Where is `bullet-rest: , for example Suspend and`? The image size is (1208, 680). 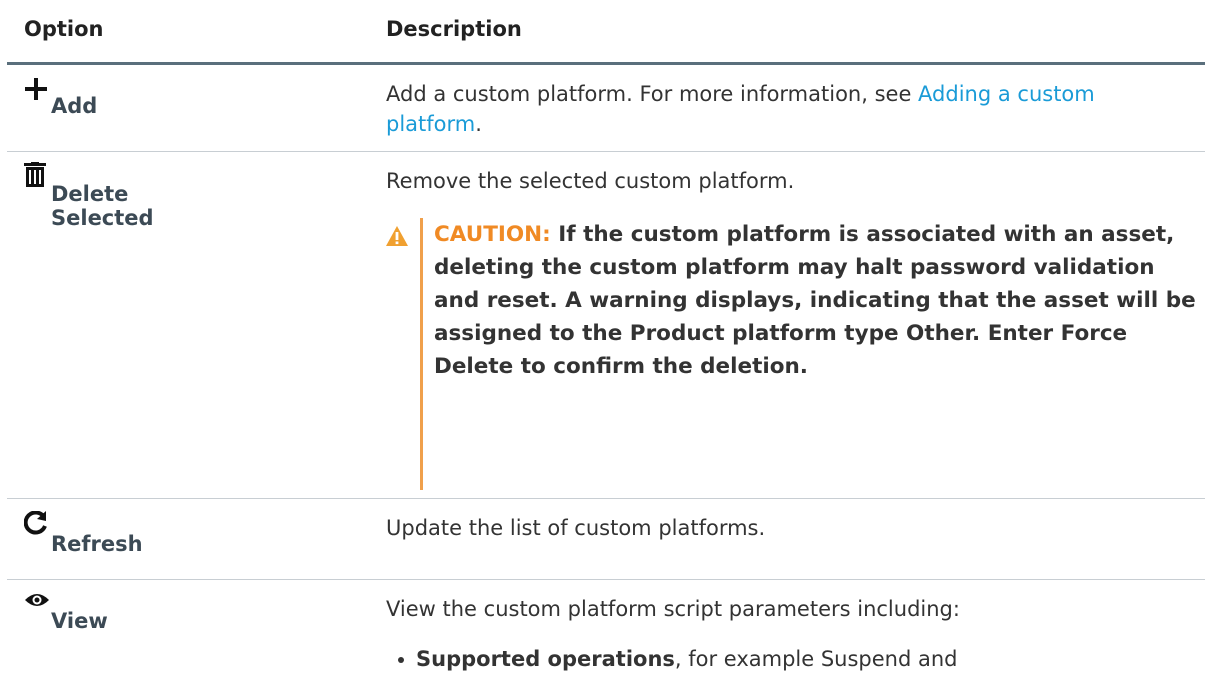
bullet-rest: , for example Suspend and is located at coordinates (816, 659).